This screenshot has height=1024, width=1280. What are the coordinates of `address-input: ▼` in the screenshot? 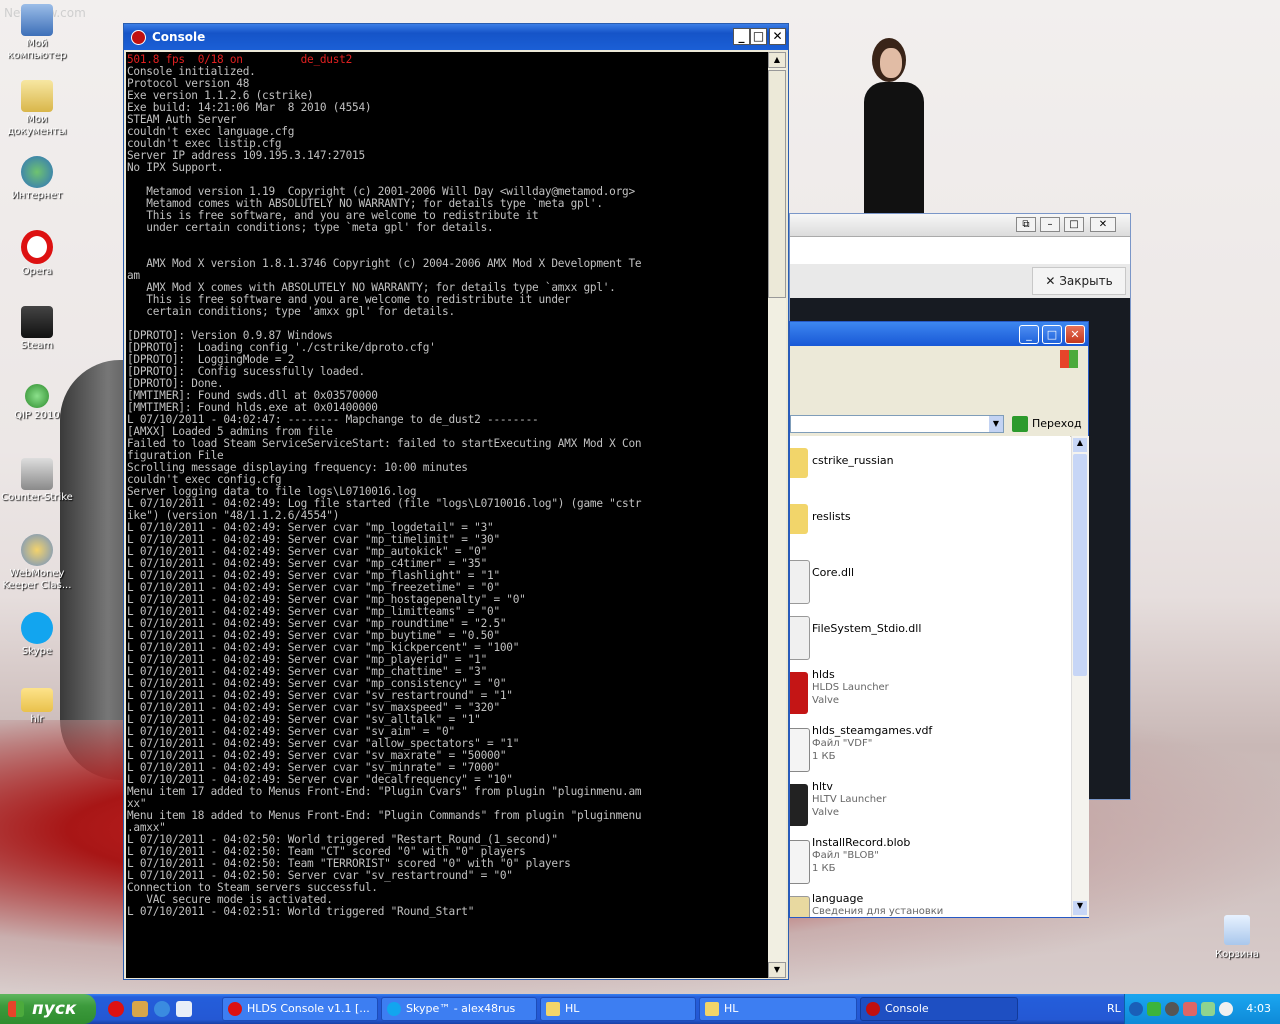 It's located at (897, 424).